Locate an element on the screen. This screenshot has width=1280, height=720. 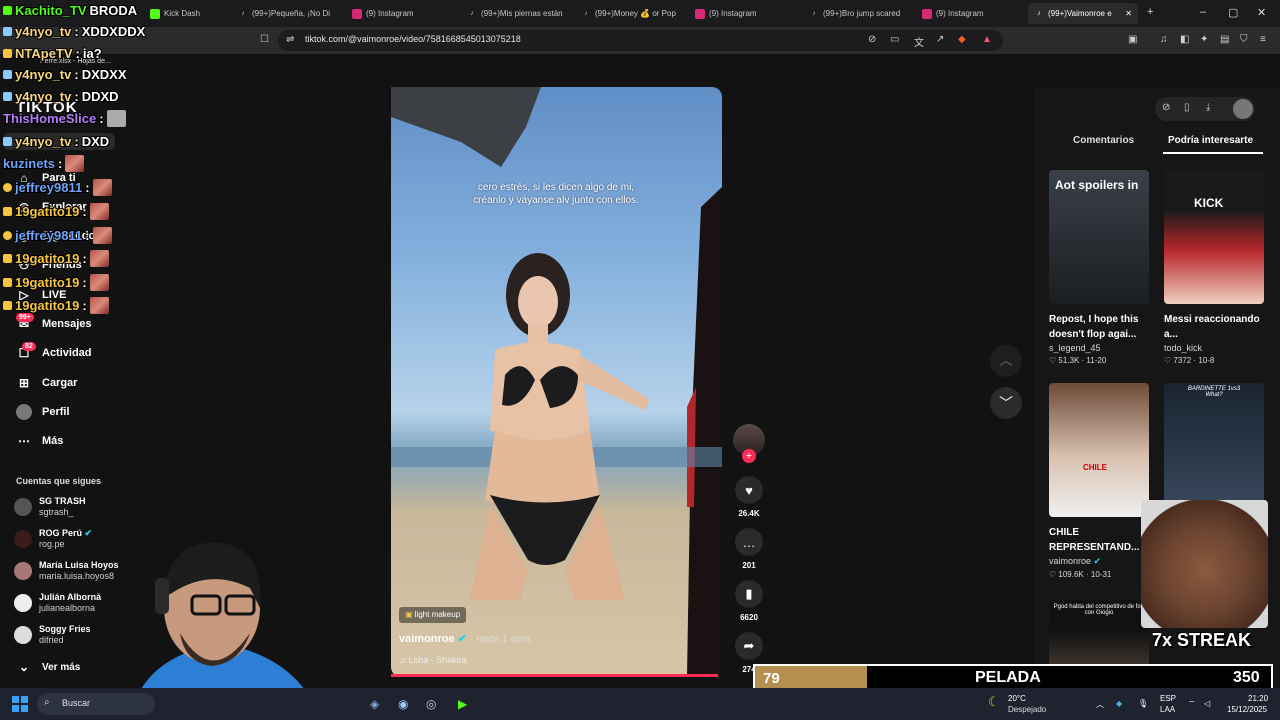
following-account: Soggy Fries difried is located at coordinates (52, 635).